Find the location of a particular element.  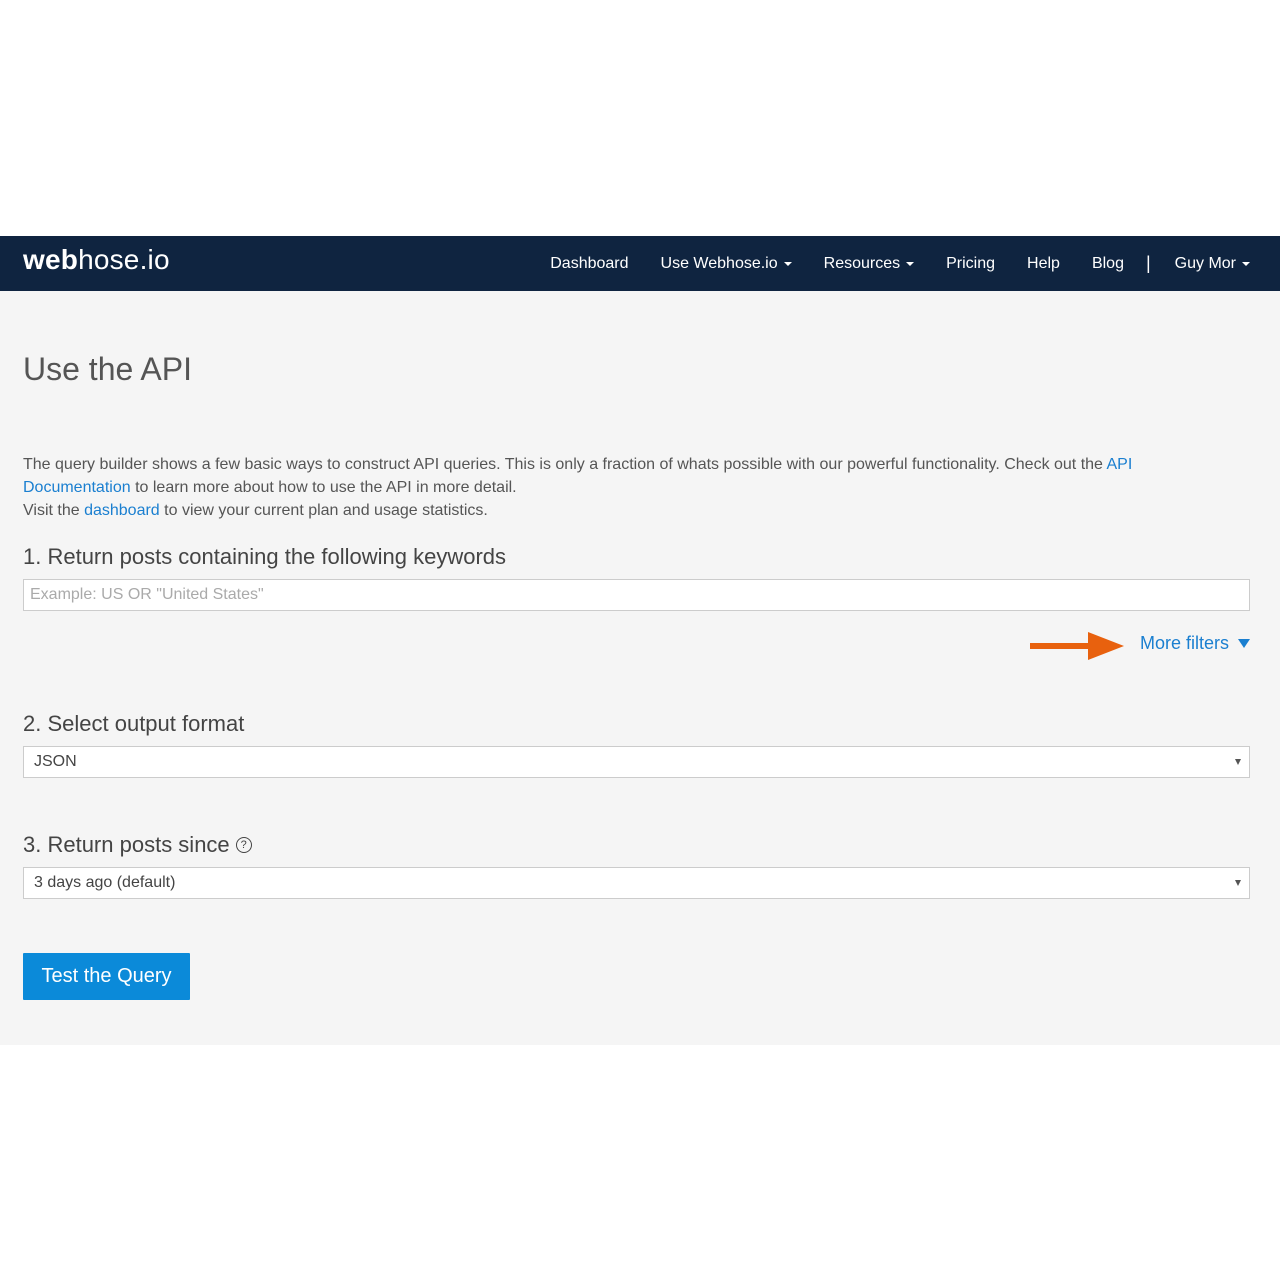

nav-help: Help is located at coordinates (1043, 264).